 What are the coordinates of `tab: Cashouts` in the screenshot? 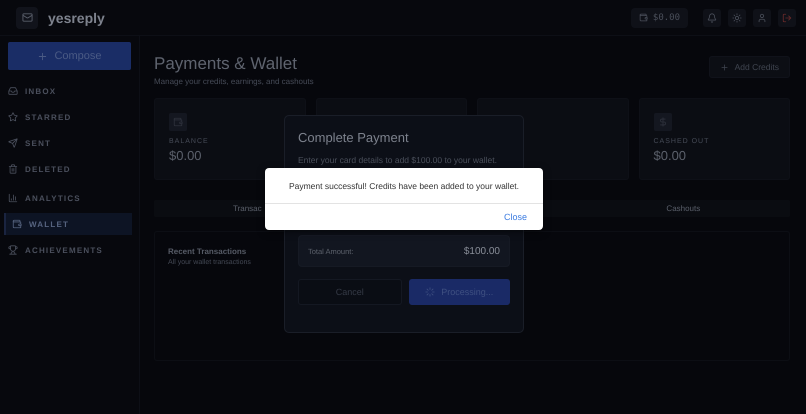 It's located at (683, 208).